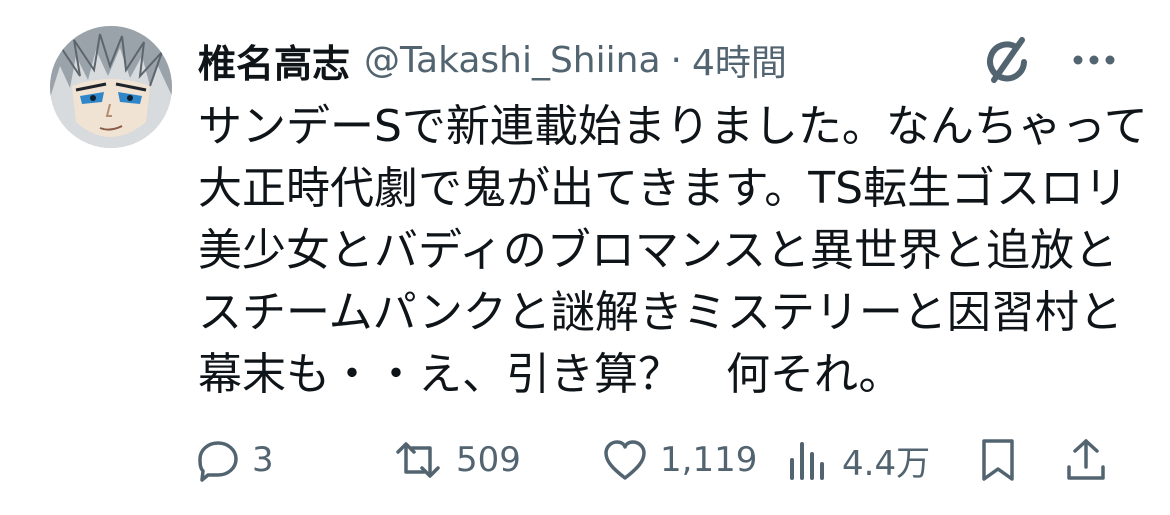  I want to click on grok-icon, so click(1008, 62).